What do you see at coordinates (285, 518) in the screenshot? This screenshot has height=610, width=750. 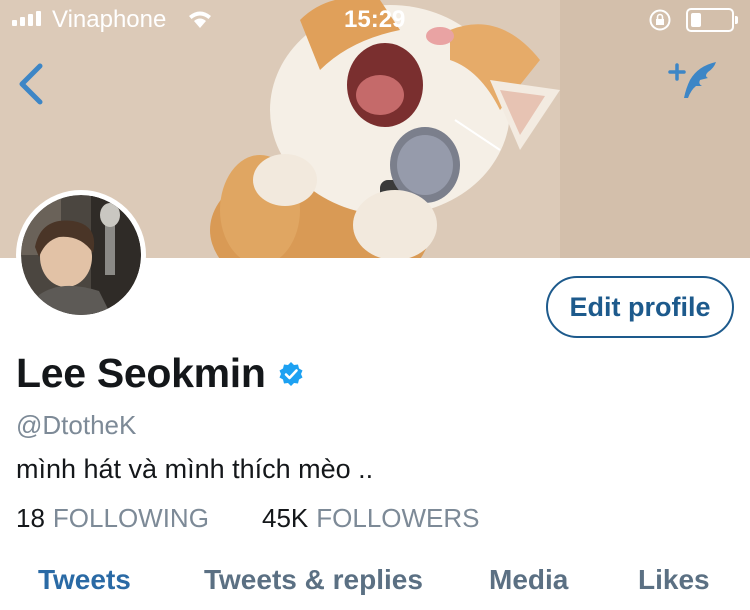 I see `followers-count: 45K` at bounding box center [285, 518].